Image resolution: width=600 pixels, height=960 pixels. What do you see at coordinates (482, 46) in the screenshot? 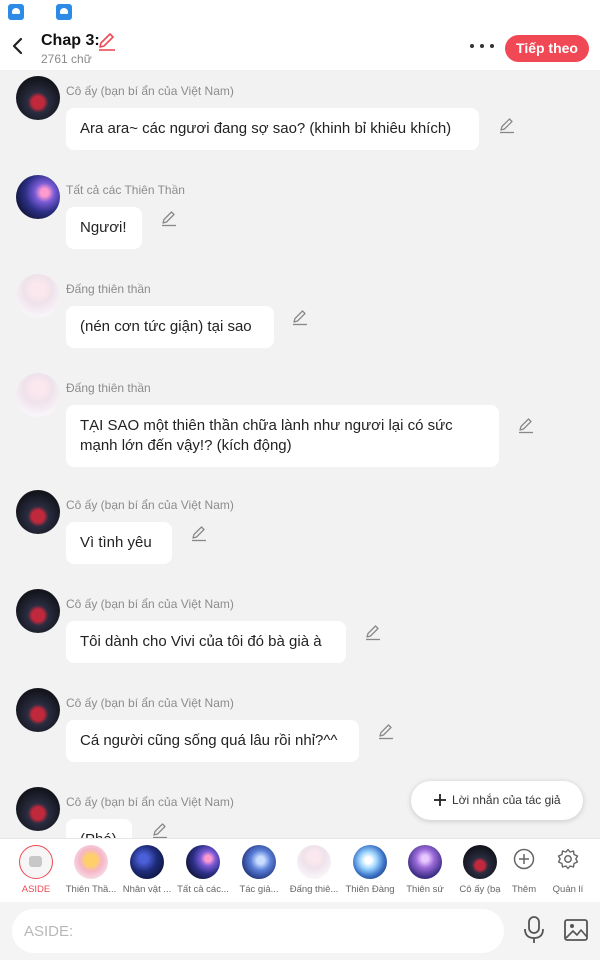
I see `more-options-icon` at bounding box center [482, 46].